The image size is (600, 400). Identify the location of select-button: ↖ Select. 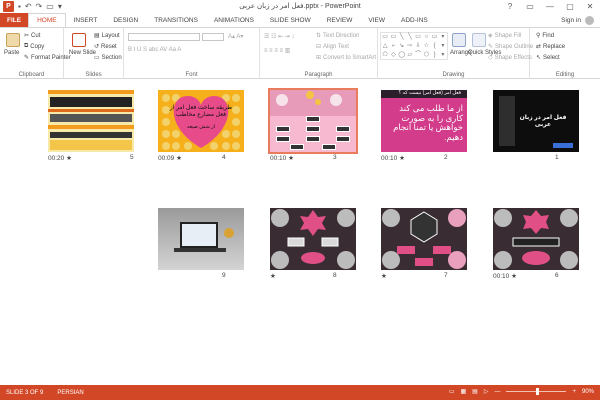
(548, 58).